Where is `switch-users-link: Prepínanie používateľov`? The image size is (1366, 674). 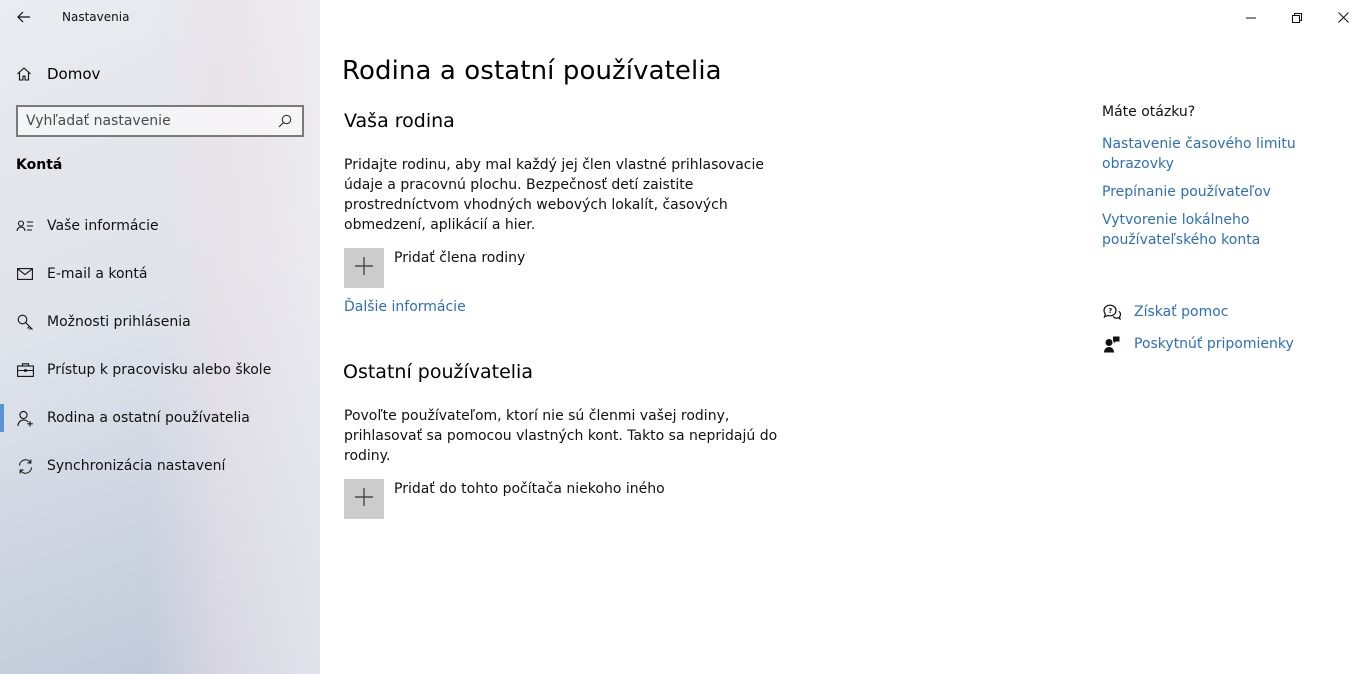 switch-users-link: Prepínanie používateľov is located at coordinates (1212, 192).